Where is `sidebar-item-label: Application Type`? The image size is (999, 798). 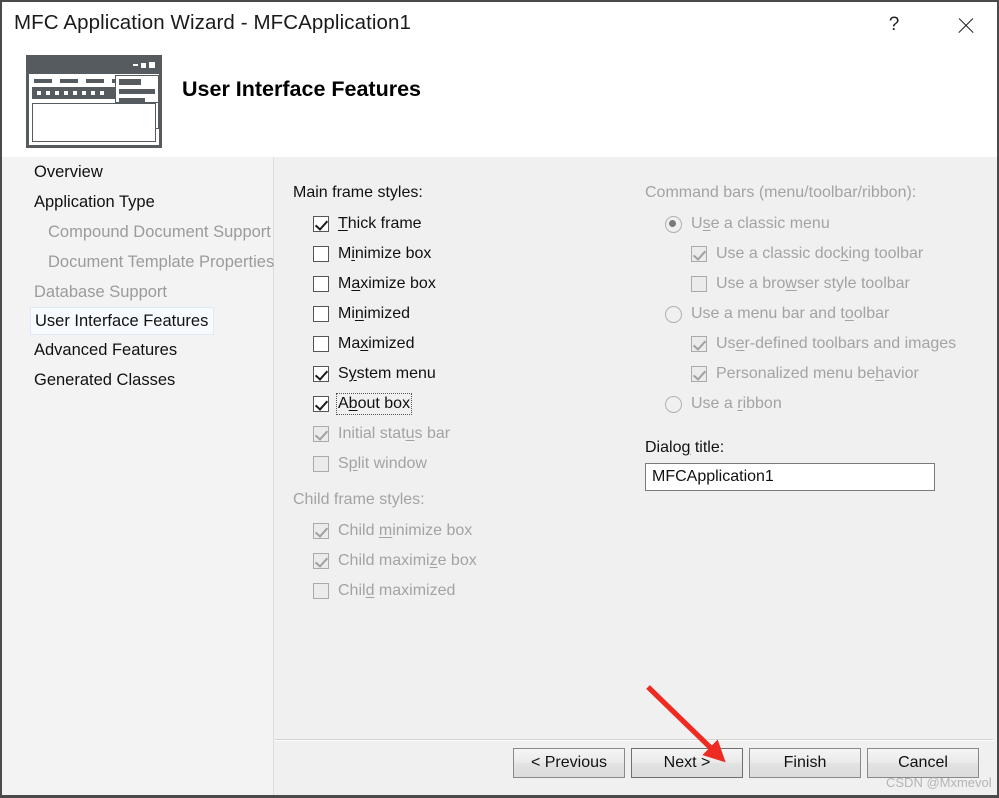 sidebar-item-label: Application Type is located at coordinates (94, 202).